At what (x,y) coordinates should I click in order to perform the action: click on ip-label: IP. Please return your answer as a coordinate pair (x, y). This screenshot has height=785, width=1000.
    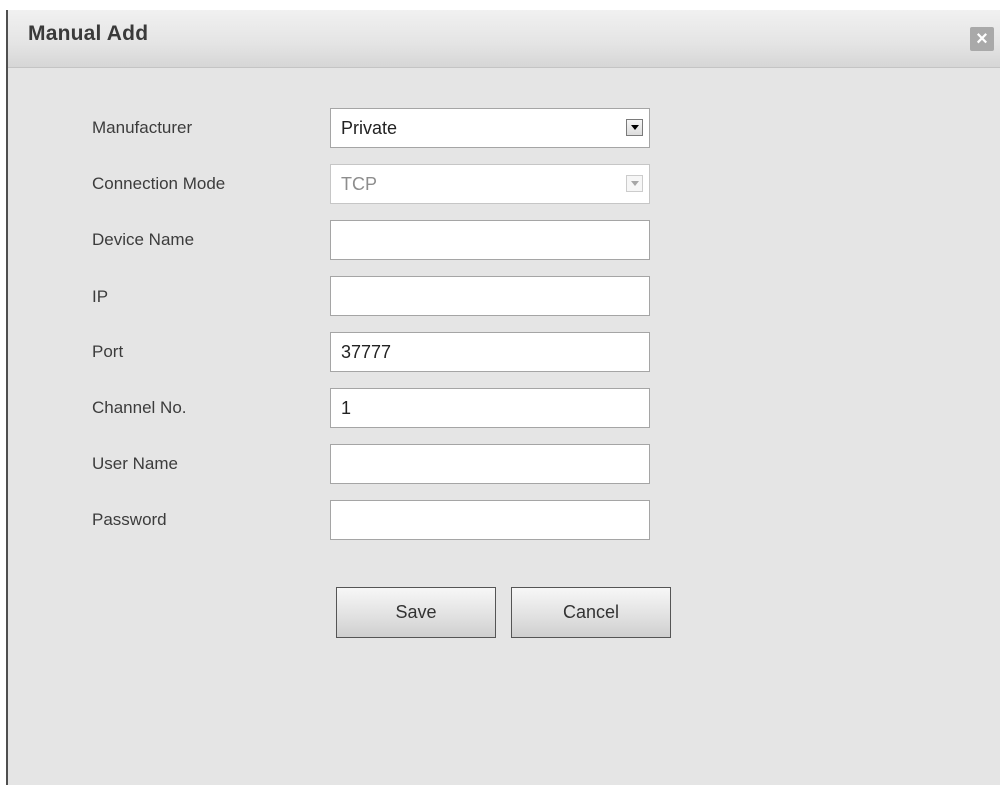
    Looking at the image, I should click on (100, 296).